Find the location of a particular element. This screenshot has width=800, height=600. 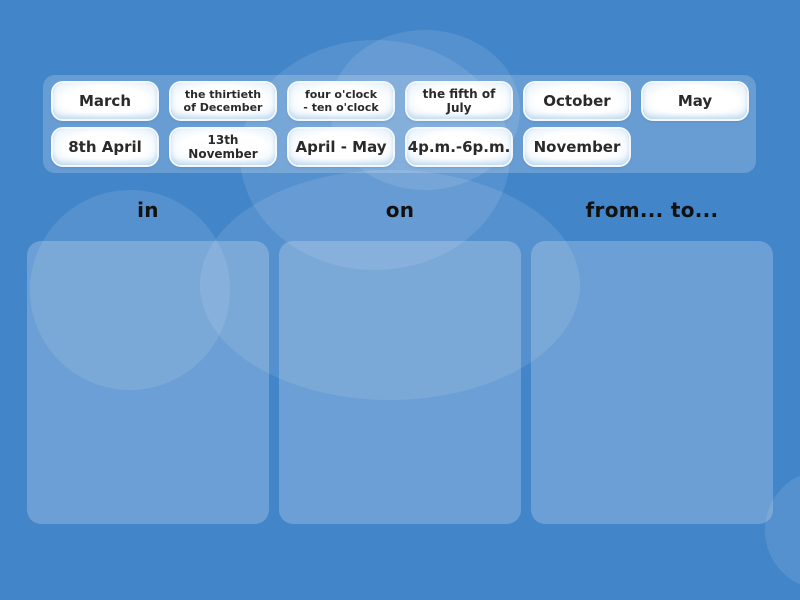

word-card: four o'clock - ten o'clock is located at coordinates (341, 101).